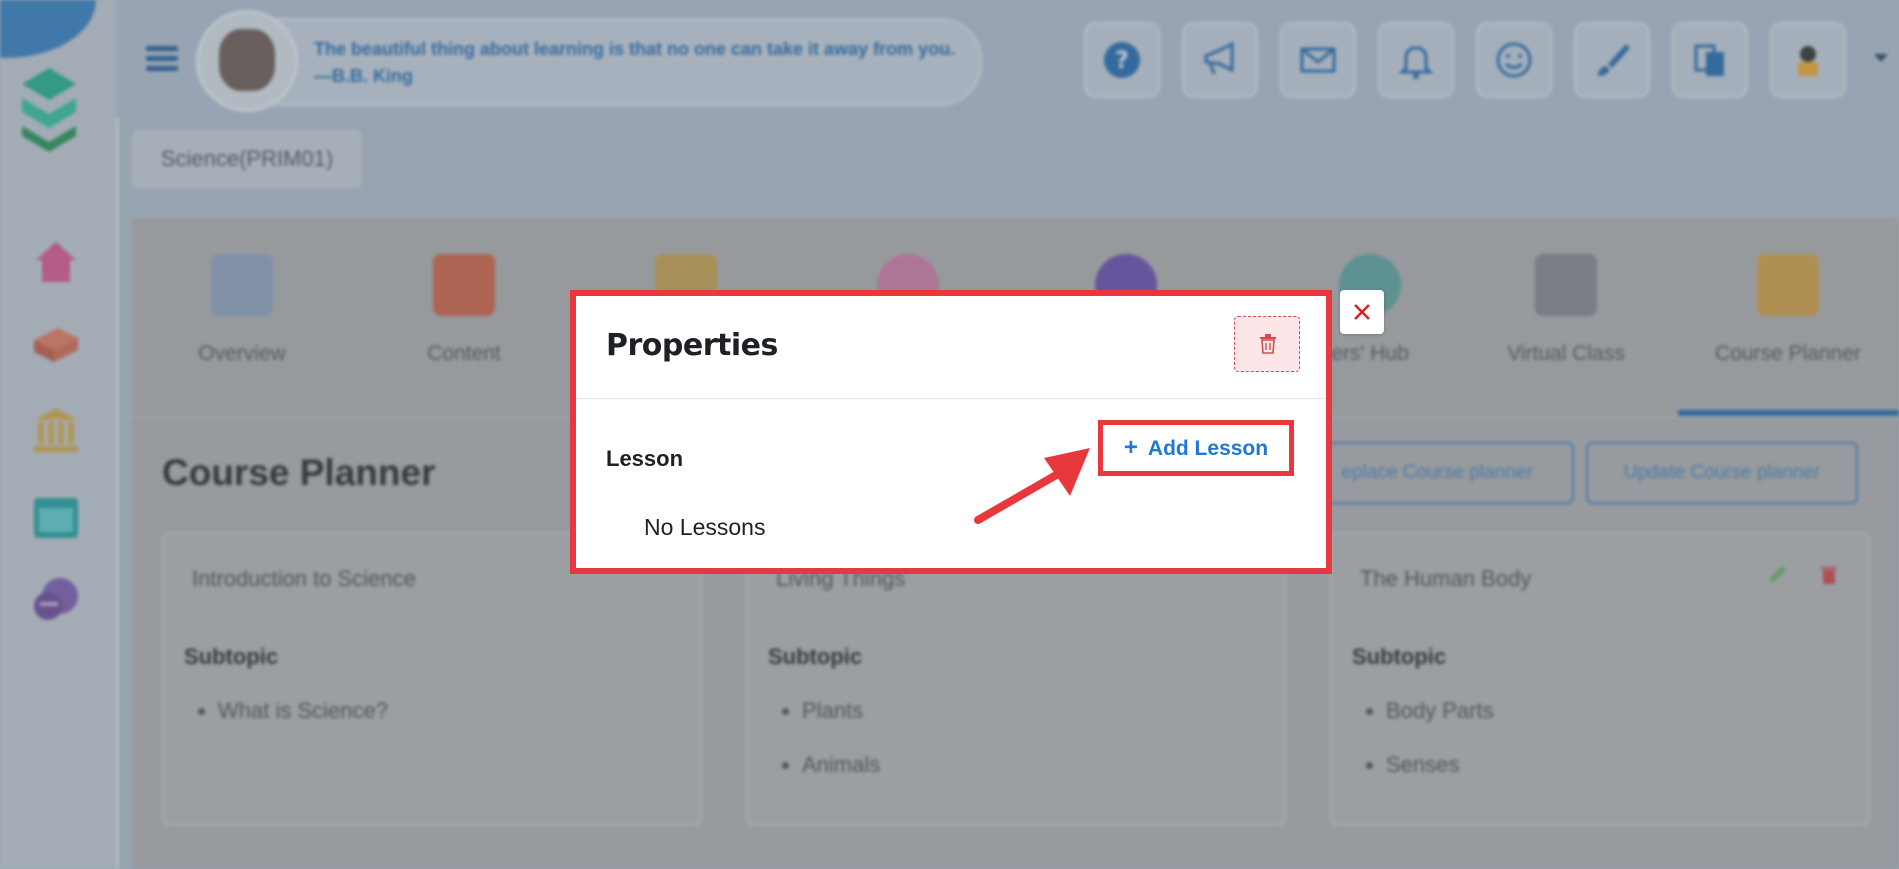  Describe the element at coordinates (645, 458) in the screenshot. I see `lesson-section-label: Lesson` at that location.